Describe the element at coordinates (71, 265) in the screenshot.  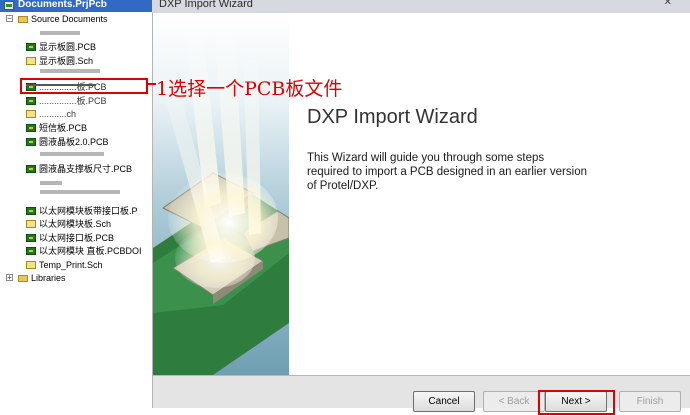
I see `tree-item-label: Temp_Print.Sch` at that location.